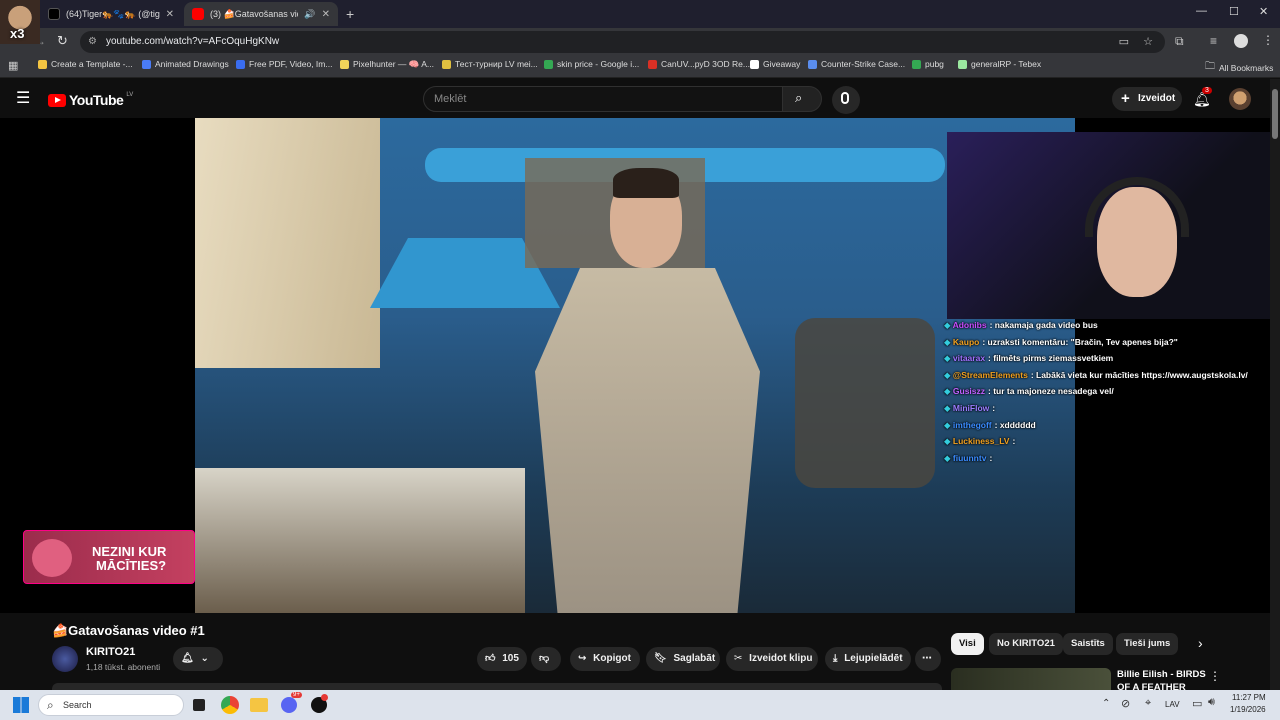  Describe the element at coordinates (1088, 644) in the screenshot. I see `chip-related: Saistīts` at that location.